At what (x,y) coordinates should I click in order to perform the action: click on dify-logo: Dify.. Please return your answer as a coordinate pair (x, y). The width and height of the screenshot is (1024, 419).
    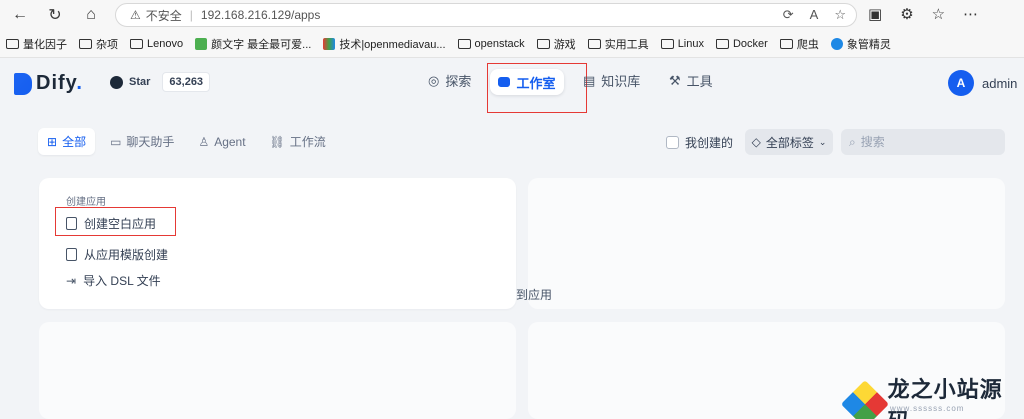
    Looking at the image, I should click on (48, 83).